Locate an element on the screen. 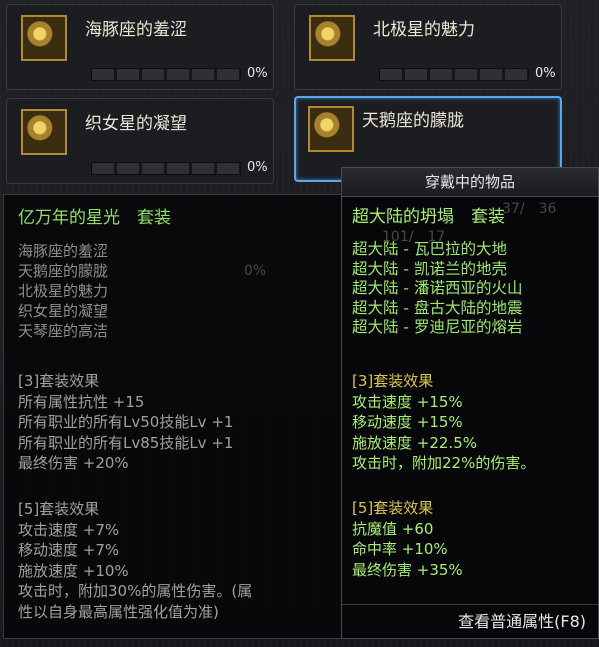 This screenshot has height=647, width=599. set-part: 超大陆 - 盘古大陆的地震 is located at coordinates (437, 307).